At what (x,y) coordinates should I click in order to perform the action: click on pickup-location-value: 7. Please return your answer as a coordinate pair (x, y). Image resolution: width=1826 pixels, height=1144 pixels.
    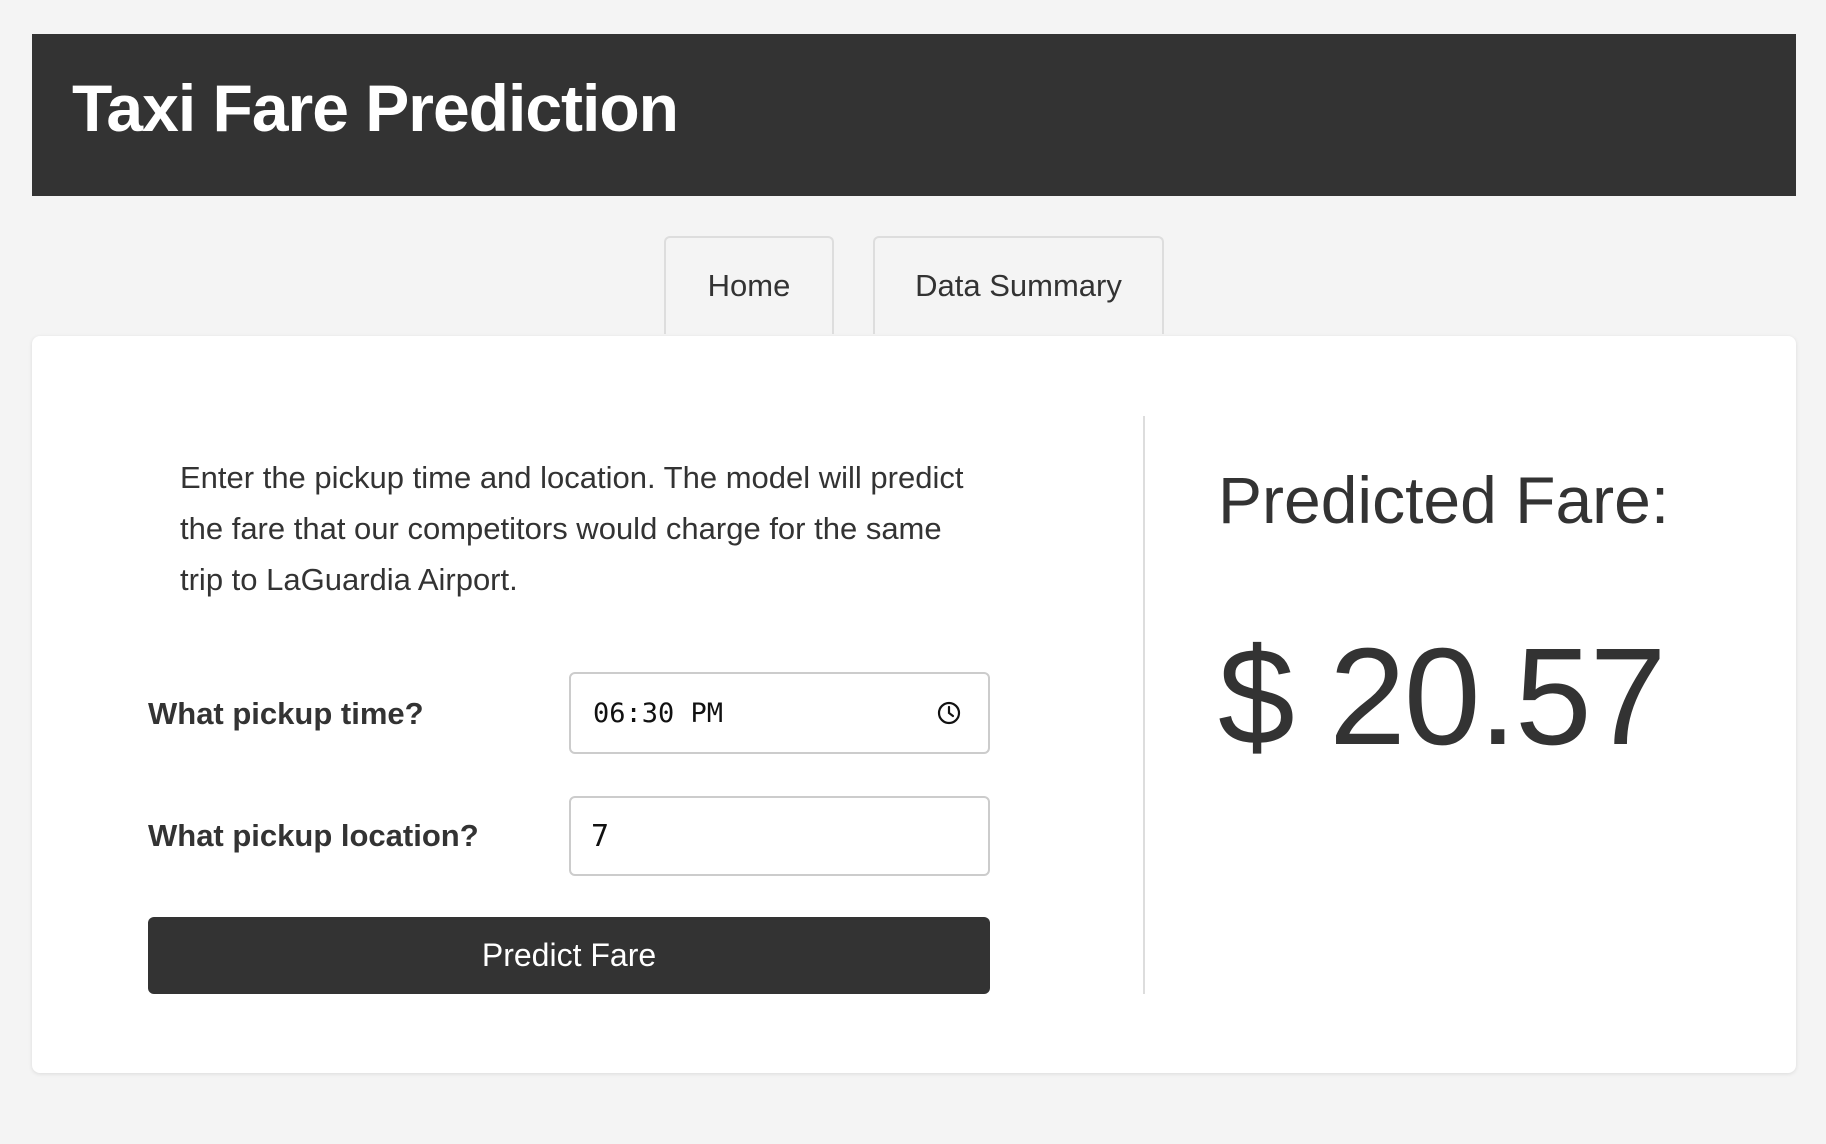
    Looking at the image, I should click on (600, 836).